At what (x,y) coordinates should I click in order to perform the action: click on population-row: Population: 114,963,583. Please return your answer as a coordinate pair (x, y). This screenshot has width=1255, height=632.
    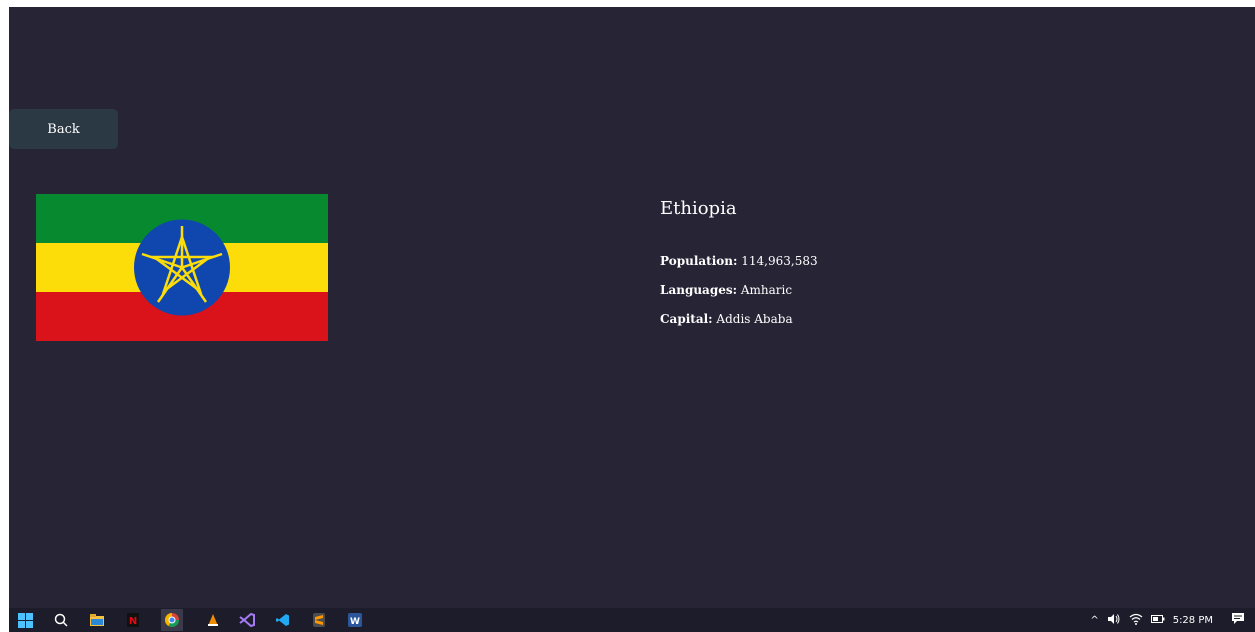
    Looking at the image, I should click on (739, 261).